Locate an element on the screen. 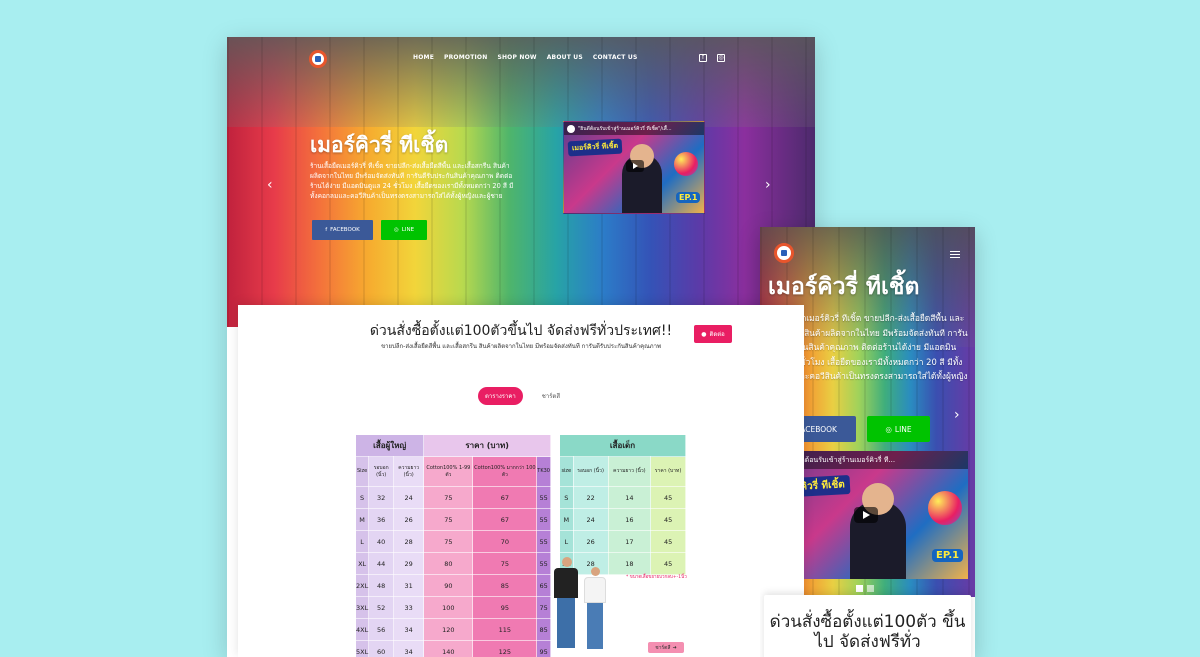 The image size is (1200, 657). table-cell: 5XL is located at coordinates (362, 648).